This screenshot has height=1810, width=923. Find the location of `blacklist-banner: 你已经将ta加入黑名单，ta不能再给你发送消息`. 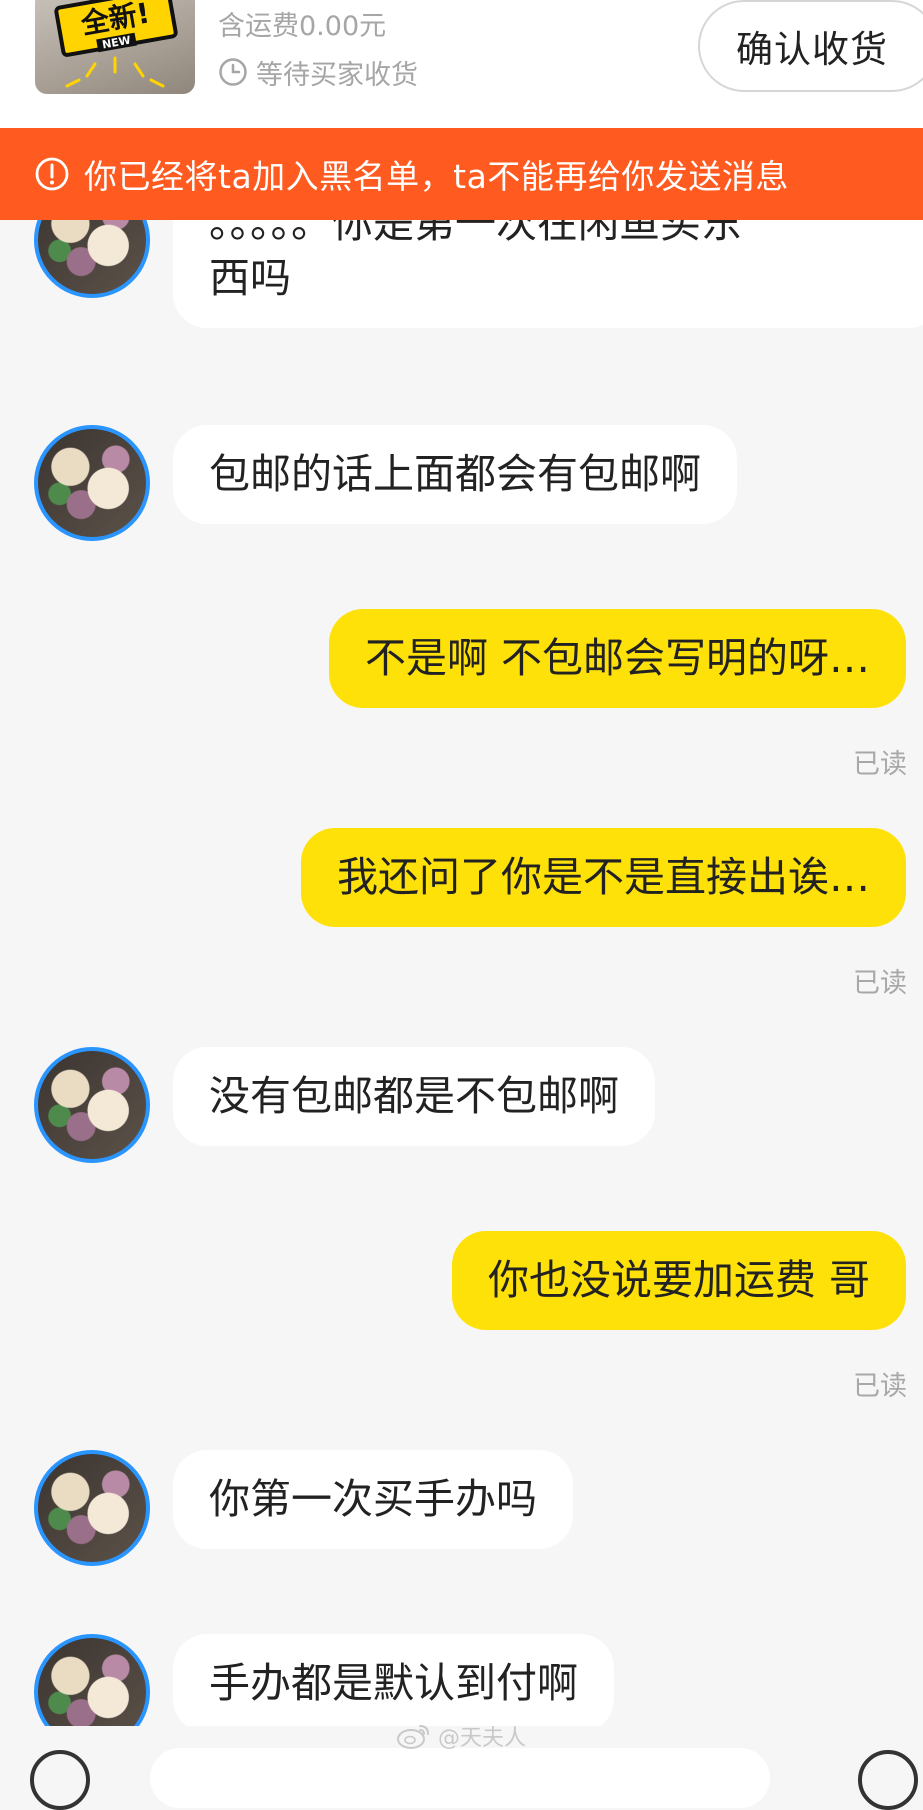

blacklist-banner: 你已经将ta加入黑名单，ta不能再给你发送消息 is located at coordinates (461, 174).